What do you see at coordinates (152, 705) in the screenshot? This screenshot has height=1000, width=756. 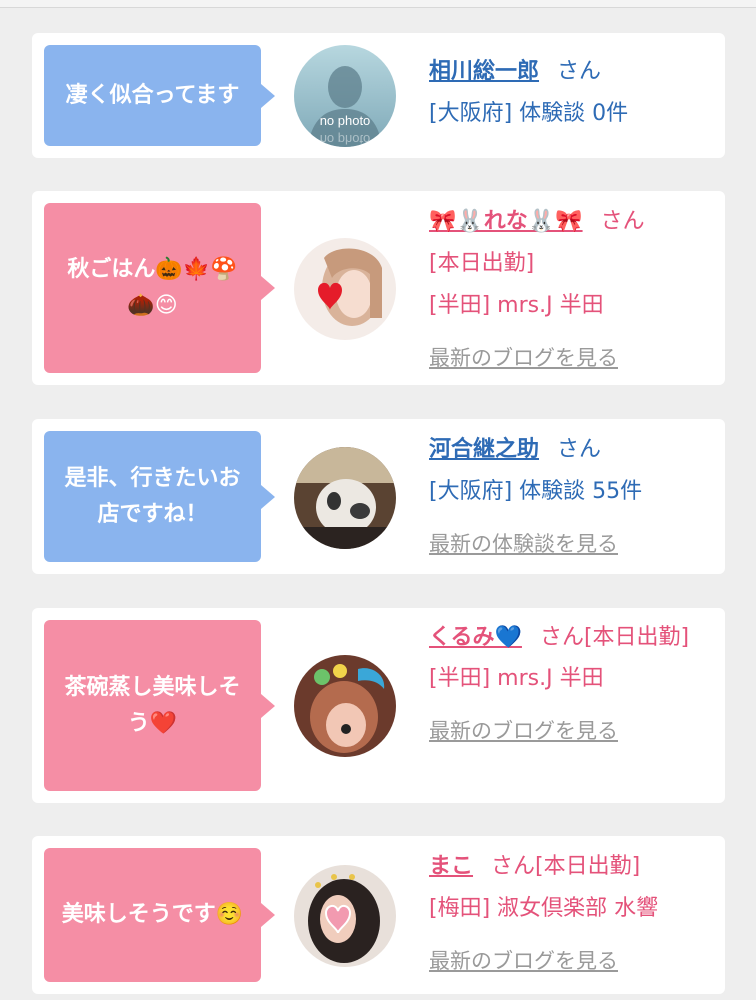 I see `comment-text: 茶碗蒸し美味しそう❤️` at bounding box center [152, 705].